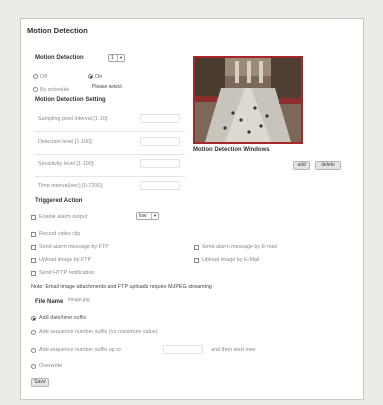 The height and width of the screenshot is (405, 383). Describe the element at coordinates (33, 332) in the screenshot. I see `suffix-sequence-nomax-radio` at that location.